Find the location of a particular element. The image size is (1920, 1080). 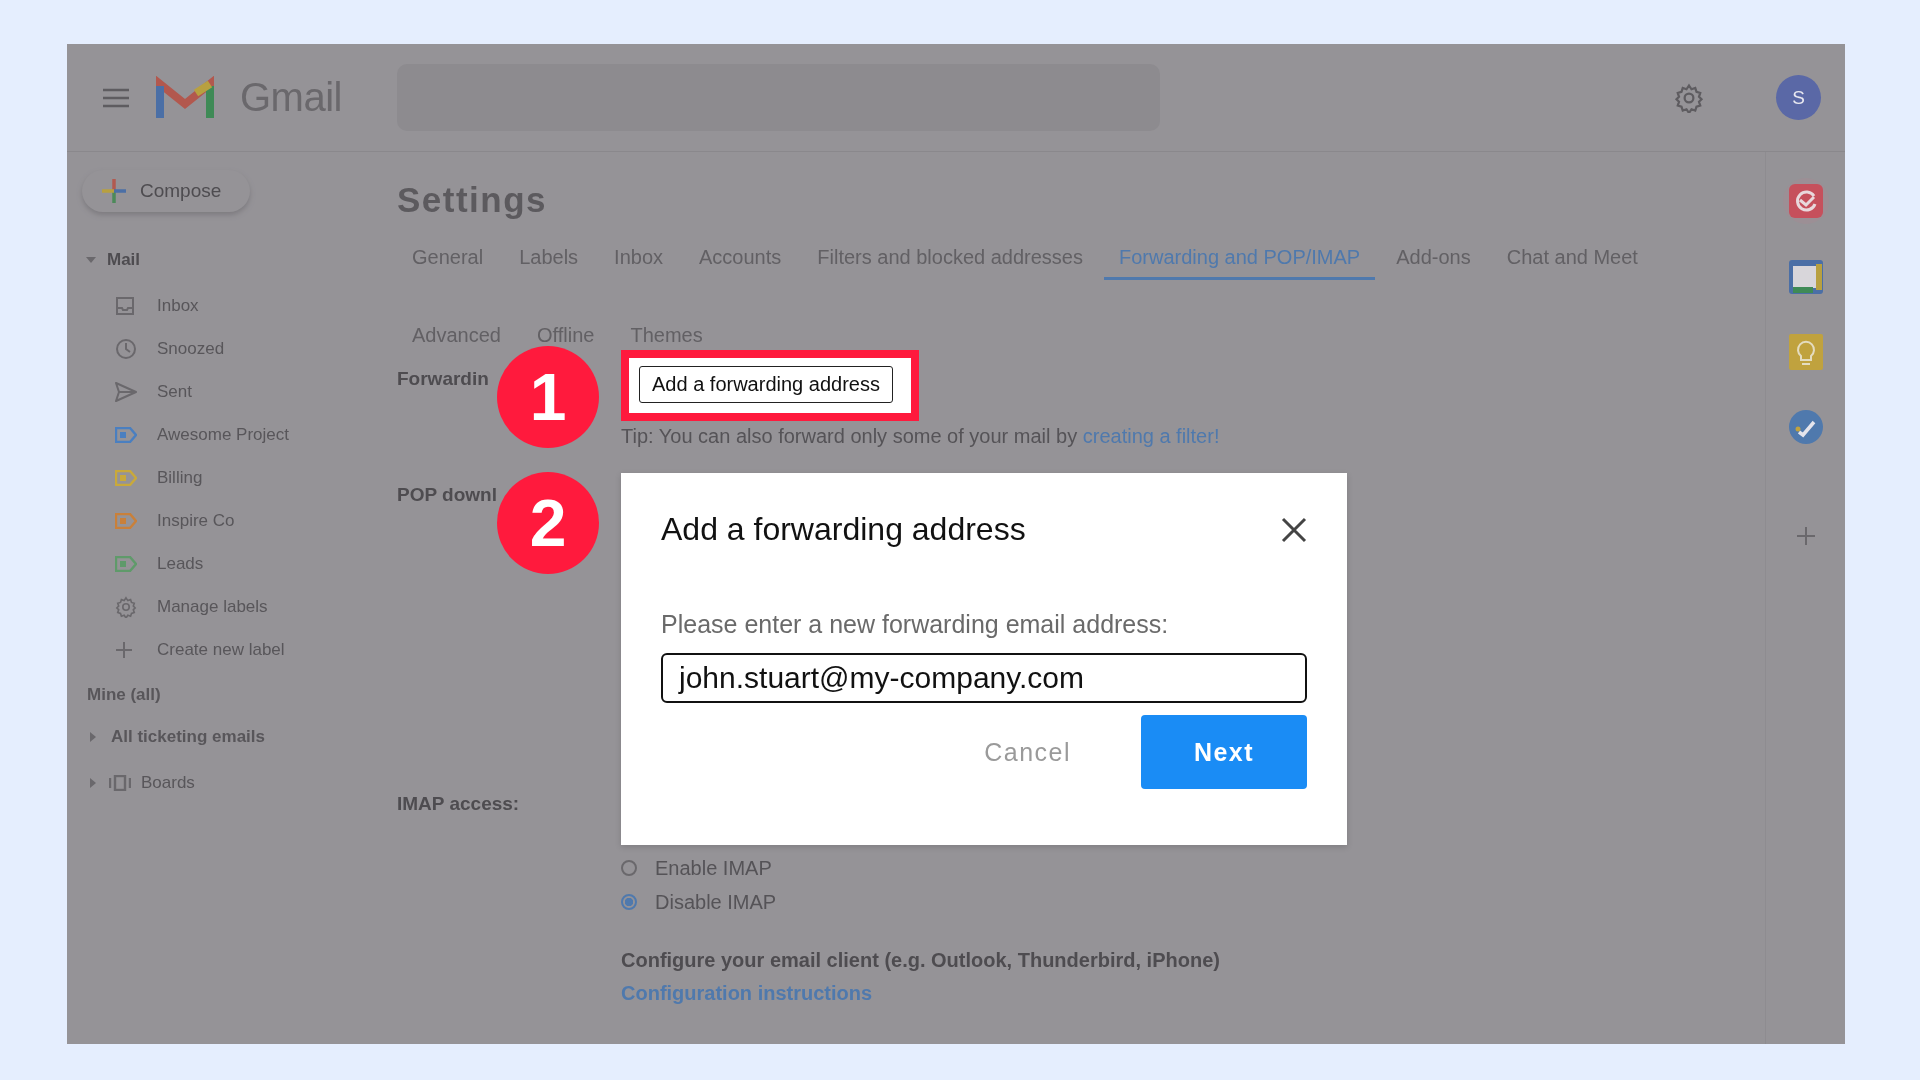

check-badge-icon is located at coordinates (1805, 201).